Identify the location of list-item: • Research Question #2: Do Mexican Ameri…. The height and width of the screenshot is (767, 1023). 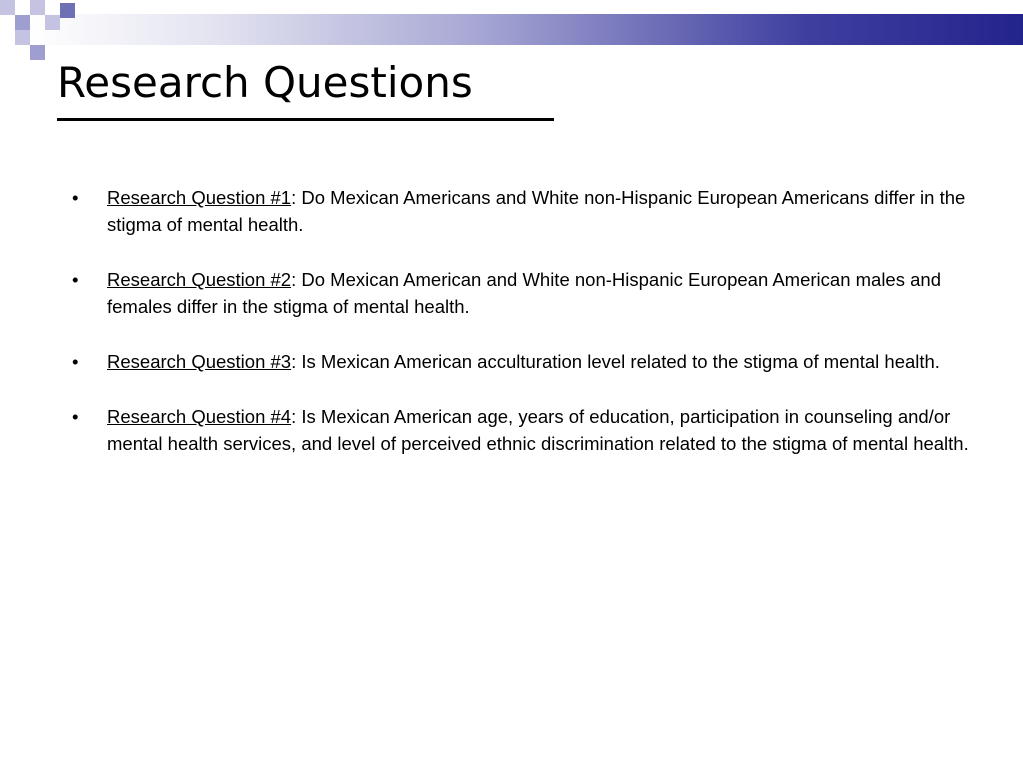
(524, 293).